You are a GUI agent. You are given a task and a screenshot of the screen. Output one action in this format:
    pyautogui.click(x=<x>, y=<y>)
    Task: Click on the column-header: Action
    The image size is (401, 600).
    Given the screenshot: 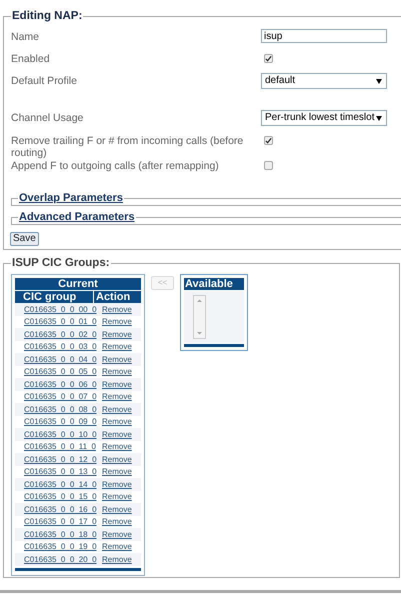 What is the action you would take?
    pyautogui.click(x=117, y=297)
    